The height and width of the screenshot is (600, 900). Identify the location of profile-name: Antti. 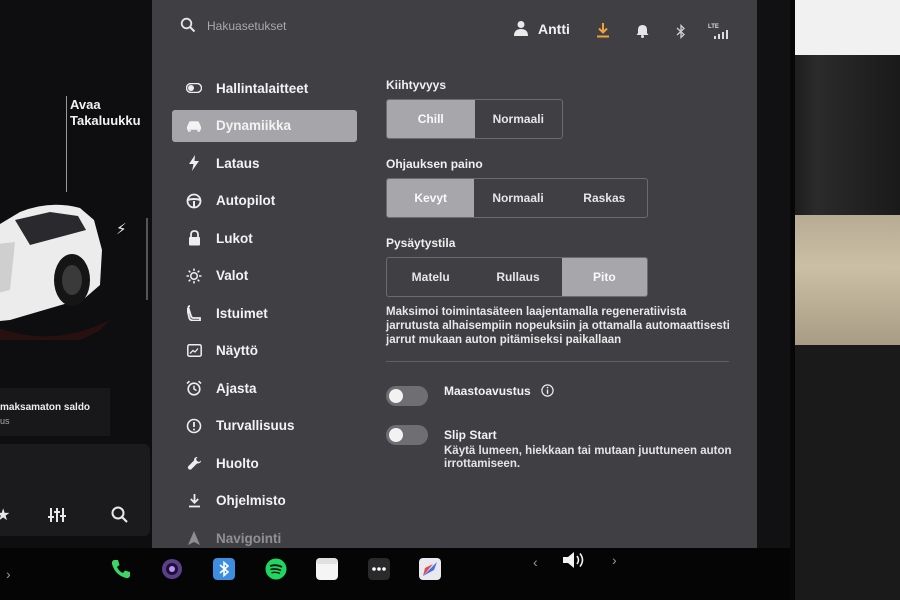
(554, 29).